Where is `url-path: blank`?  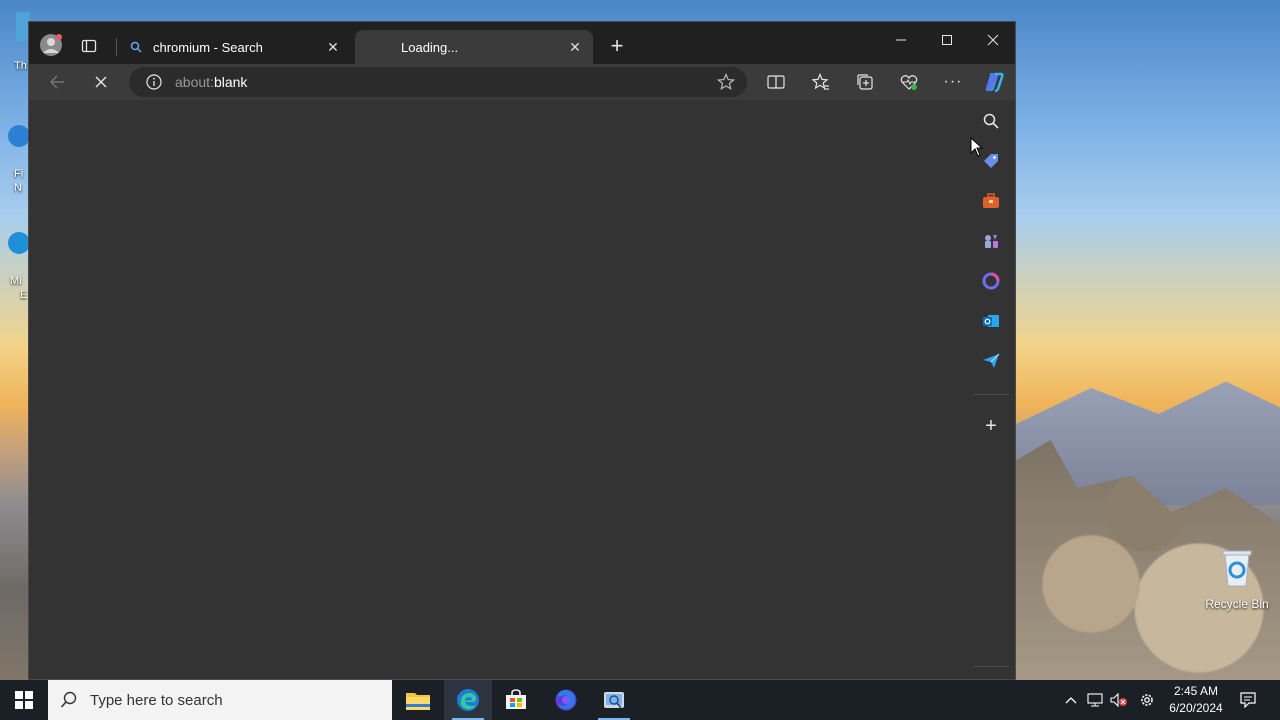
url-path: blank is located at coordinates (230, 82).